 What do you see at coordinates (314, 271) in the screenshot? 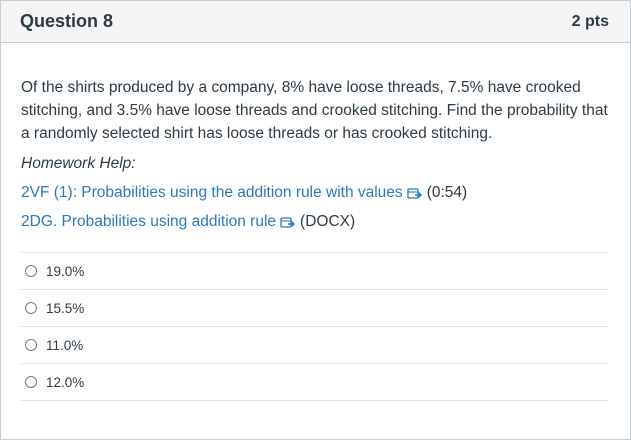
I see `answer-option: 19.0%` at bounding box center [314, 271].